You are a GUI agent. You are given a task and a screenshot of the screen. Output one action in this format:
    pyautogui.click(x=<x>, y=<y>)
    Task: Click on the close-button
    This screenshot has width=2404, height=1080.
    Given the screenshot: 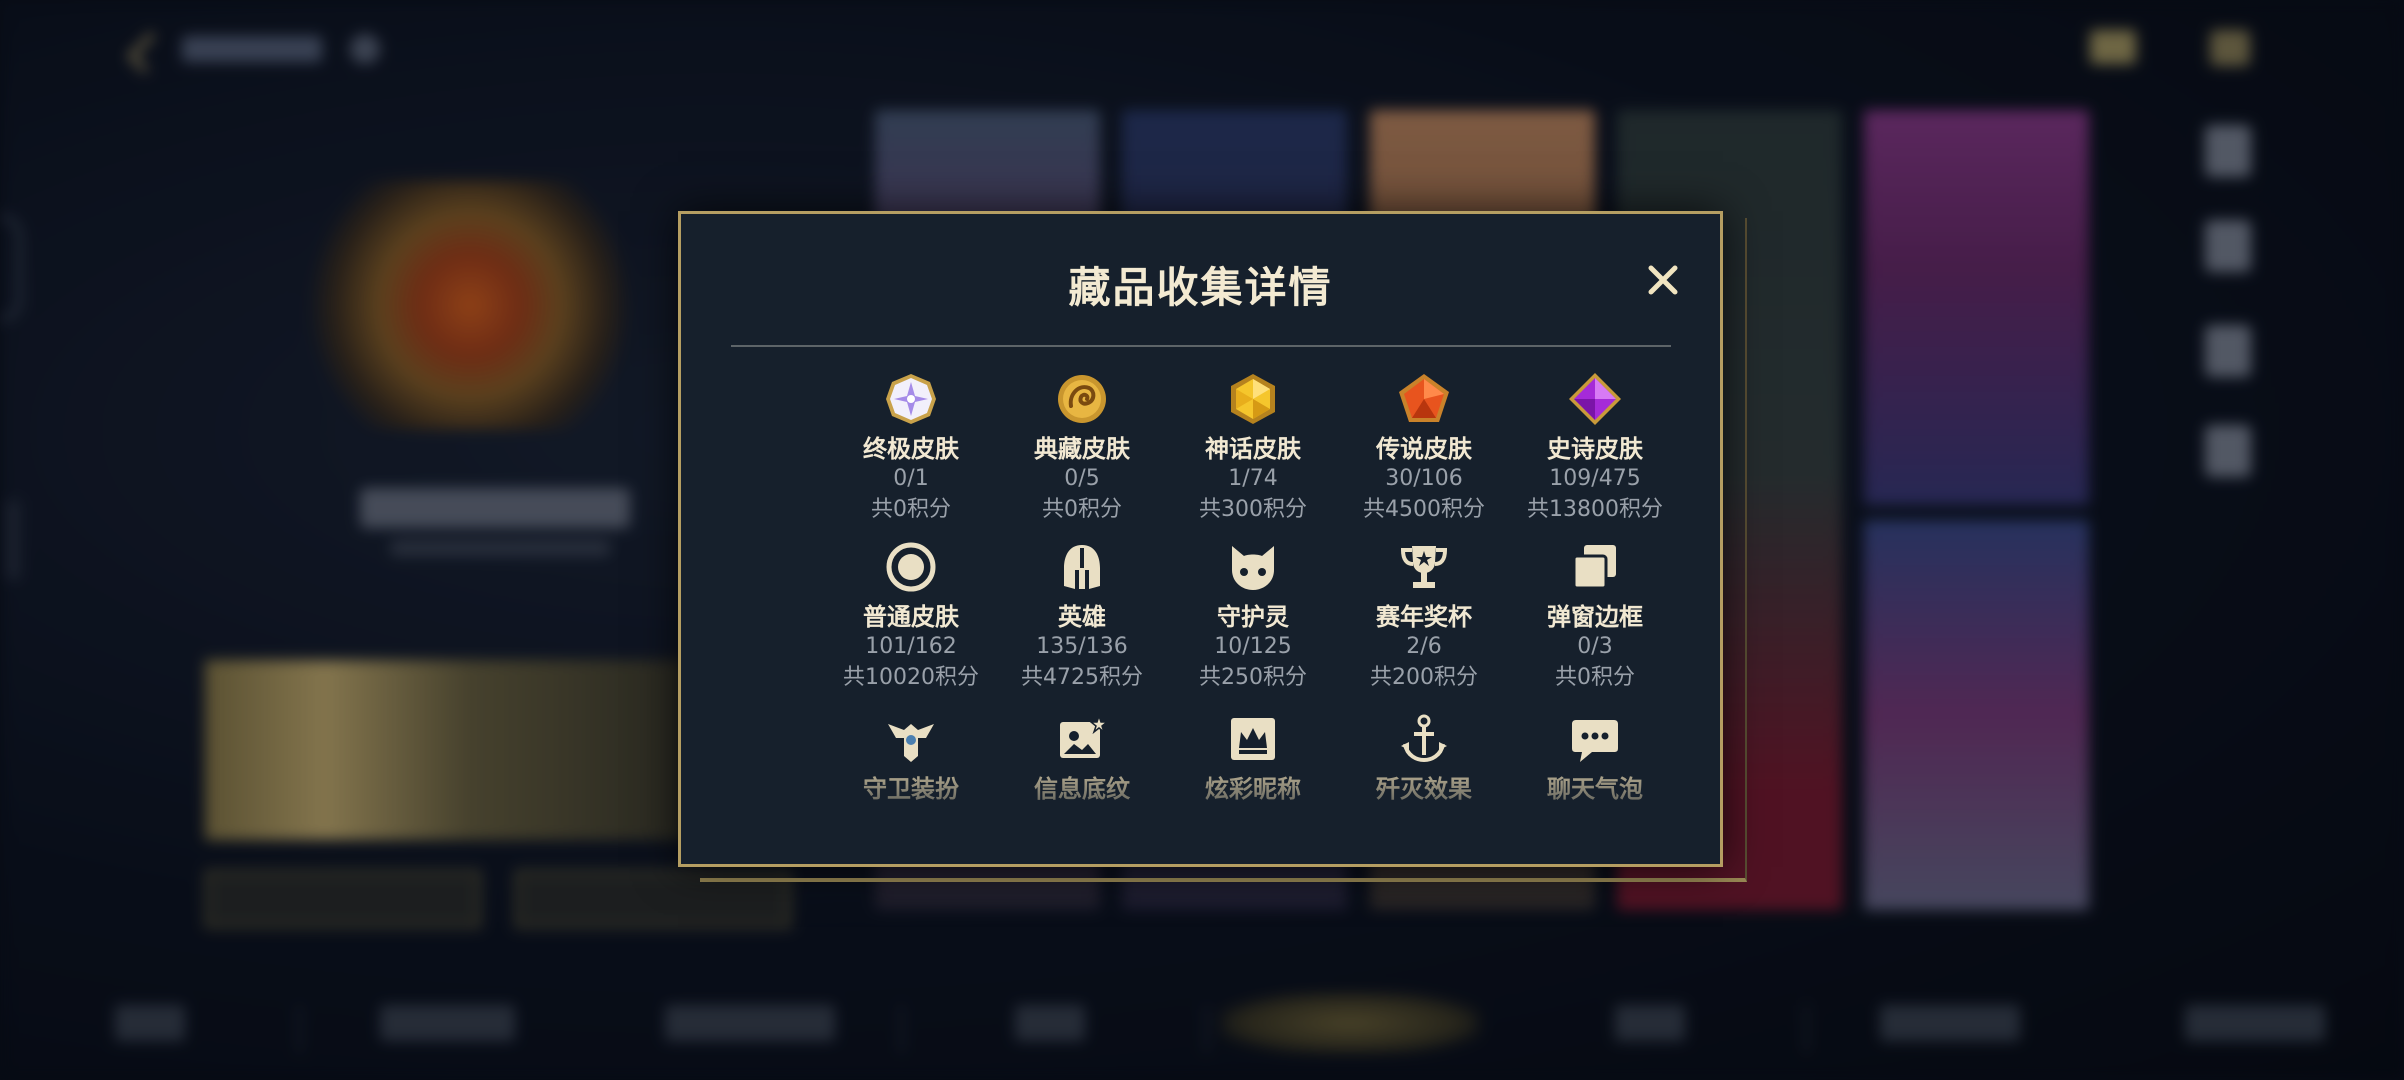 What is the action you would take?
    pyautogui.click(x=1663, y=280)
    